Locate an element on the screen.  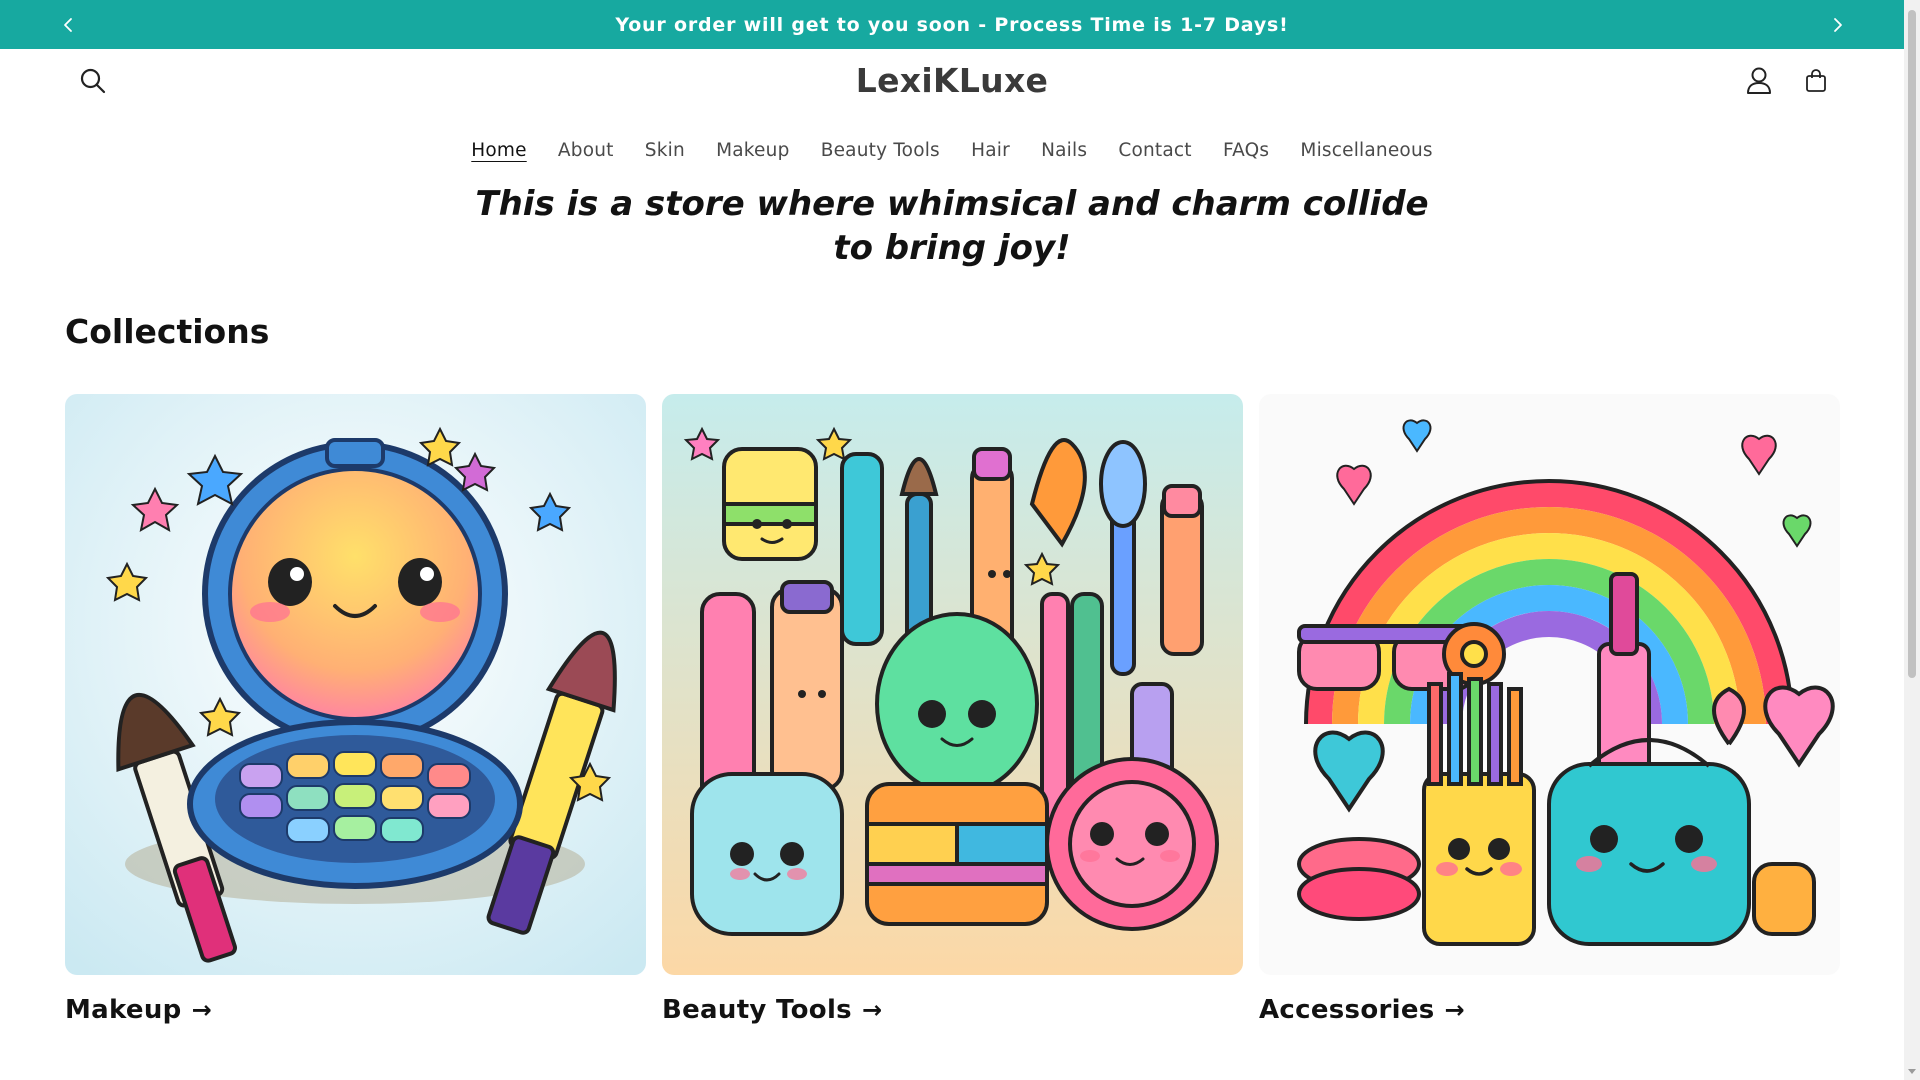
nav-item-makeup: Makeup is located at coordinates (753, 151).